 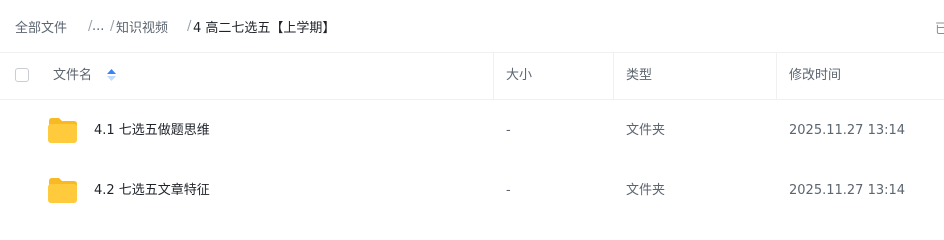 What do you see at coordinates (264, 28) in the screenshot?
I see `breadcrumb-current-folder: 4 高二七选五【上学期】` at bounding box center [264, 28].